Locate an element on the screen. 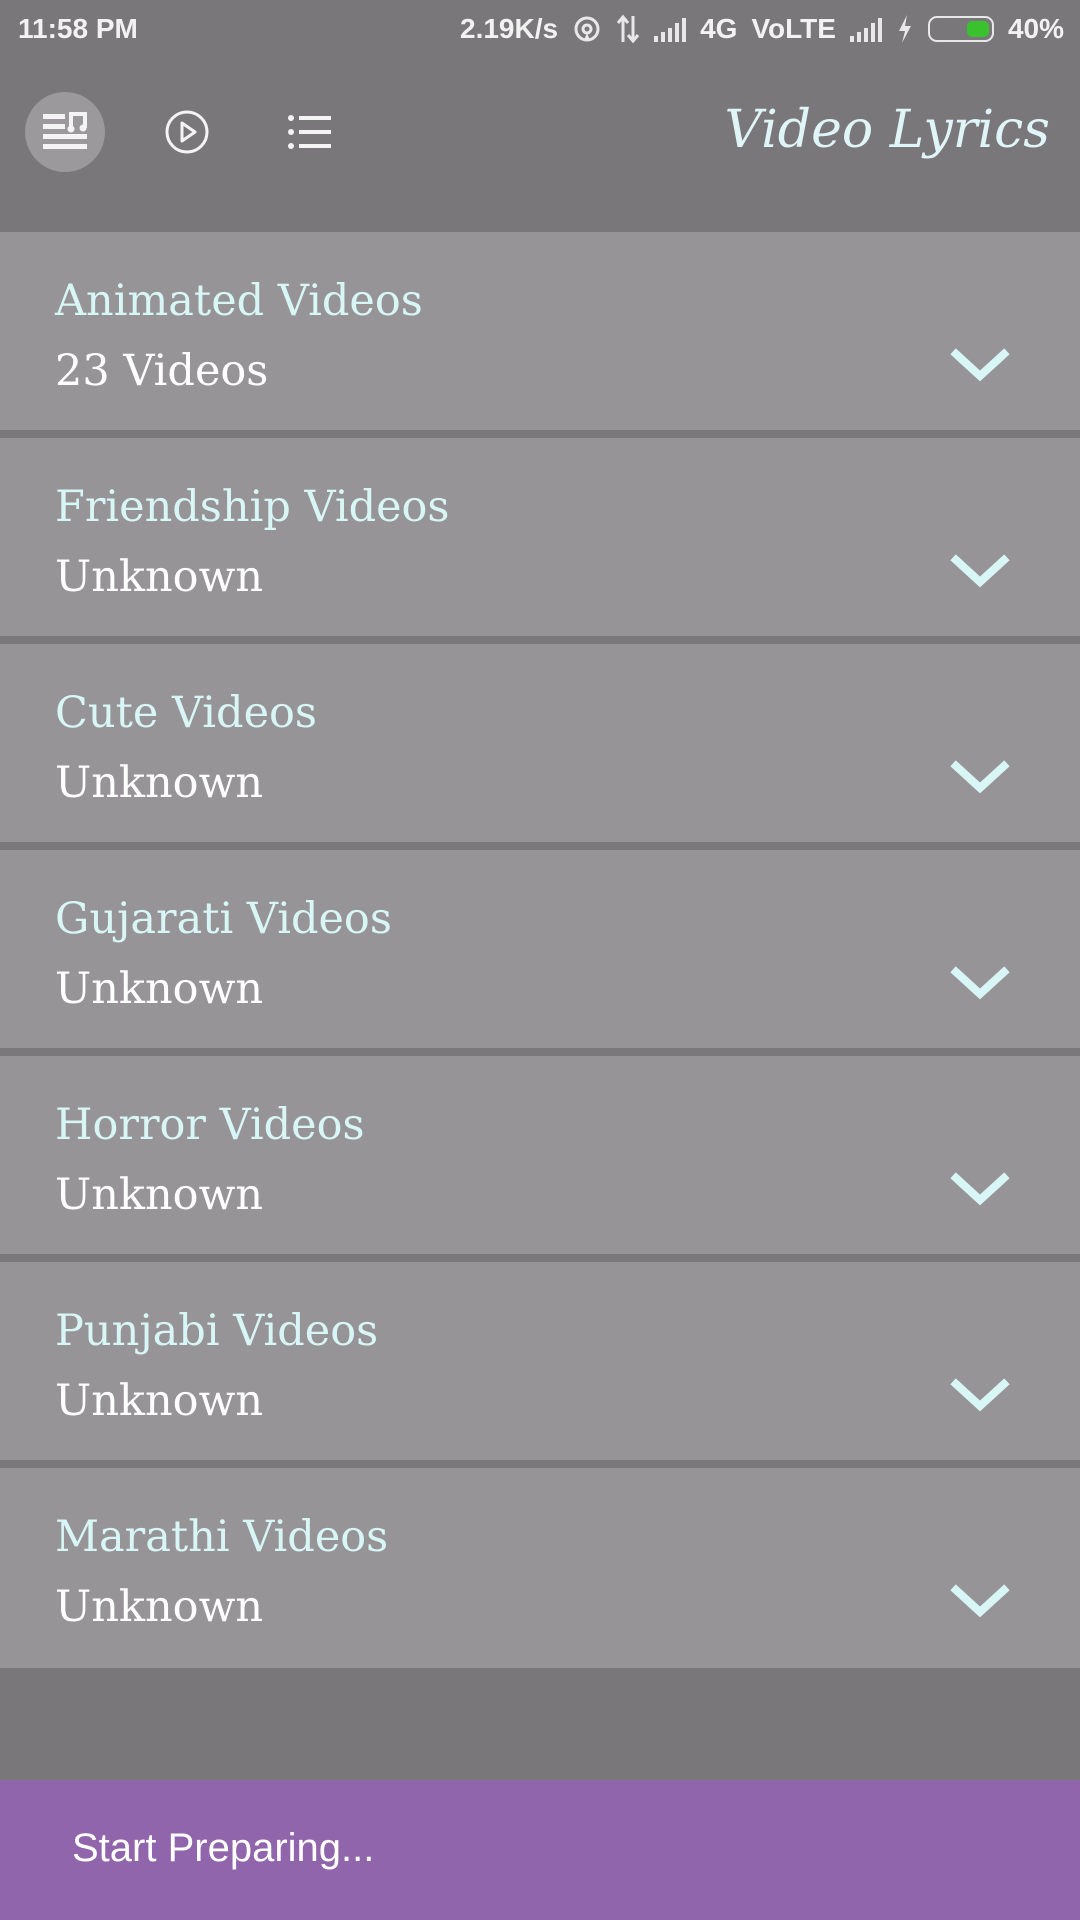 This screenshot has height=1920, width=1080. status-bar: 11:58 PM 2.19K/s 4G VoLTE 40% is located at coordinates (540, 31).